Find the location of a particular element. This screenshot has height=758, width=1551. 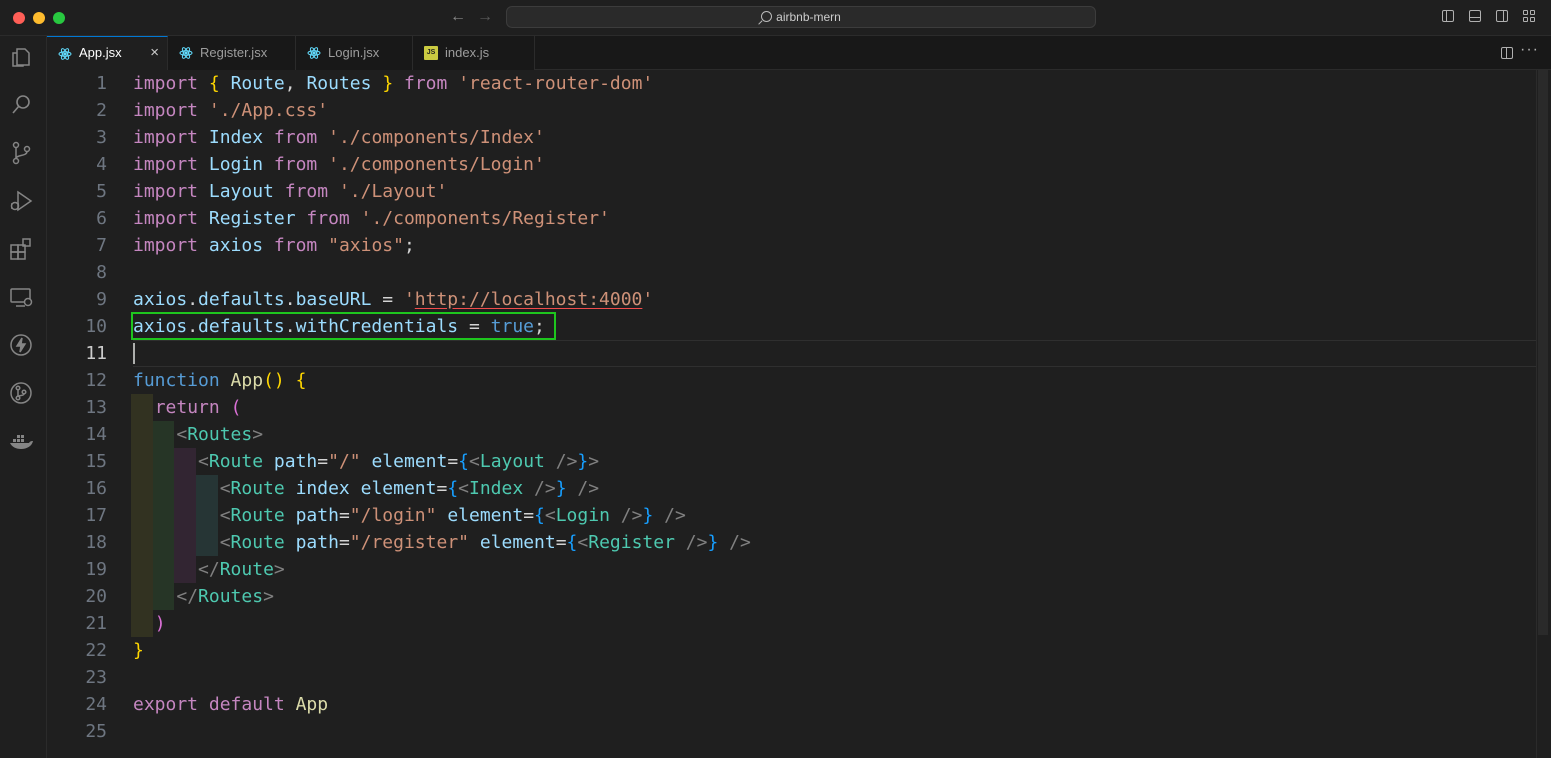

line-number: 6 is located at coordinates (101, 218).